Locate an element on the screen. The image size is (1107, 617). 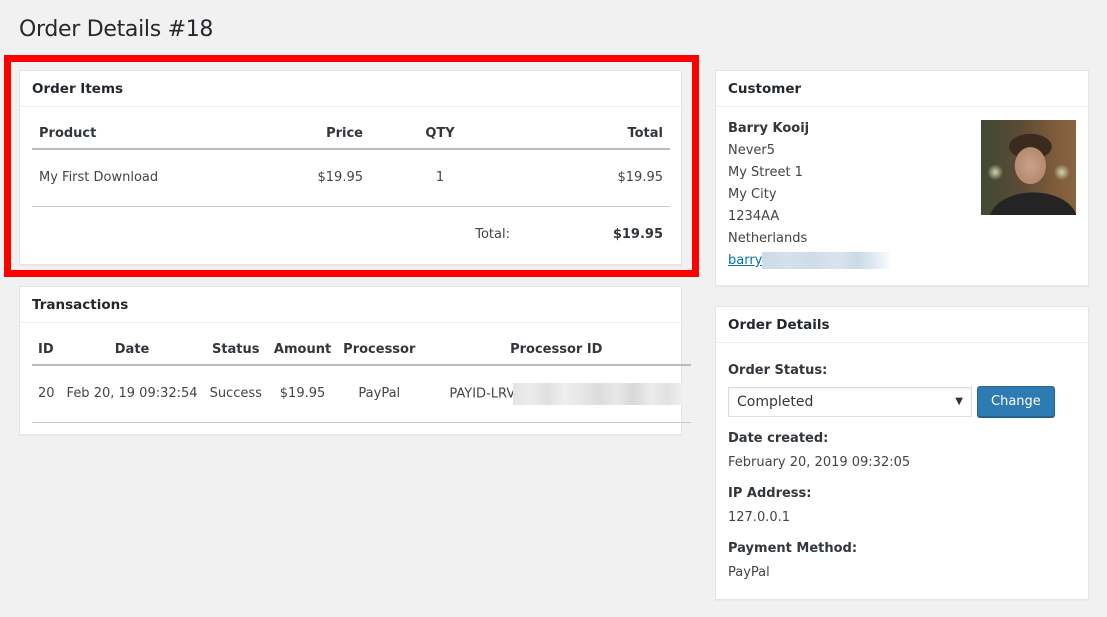
customer-country: Netherlands is located at coordinates (768, 238).